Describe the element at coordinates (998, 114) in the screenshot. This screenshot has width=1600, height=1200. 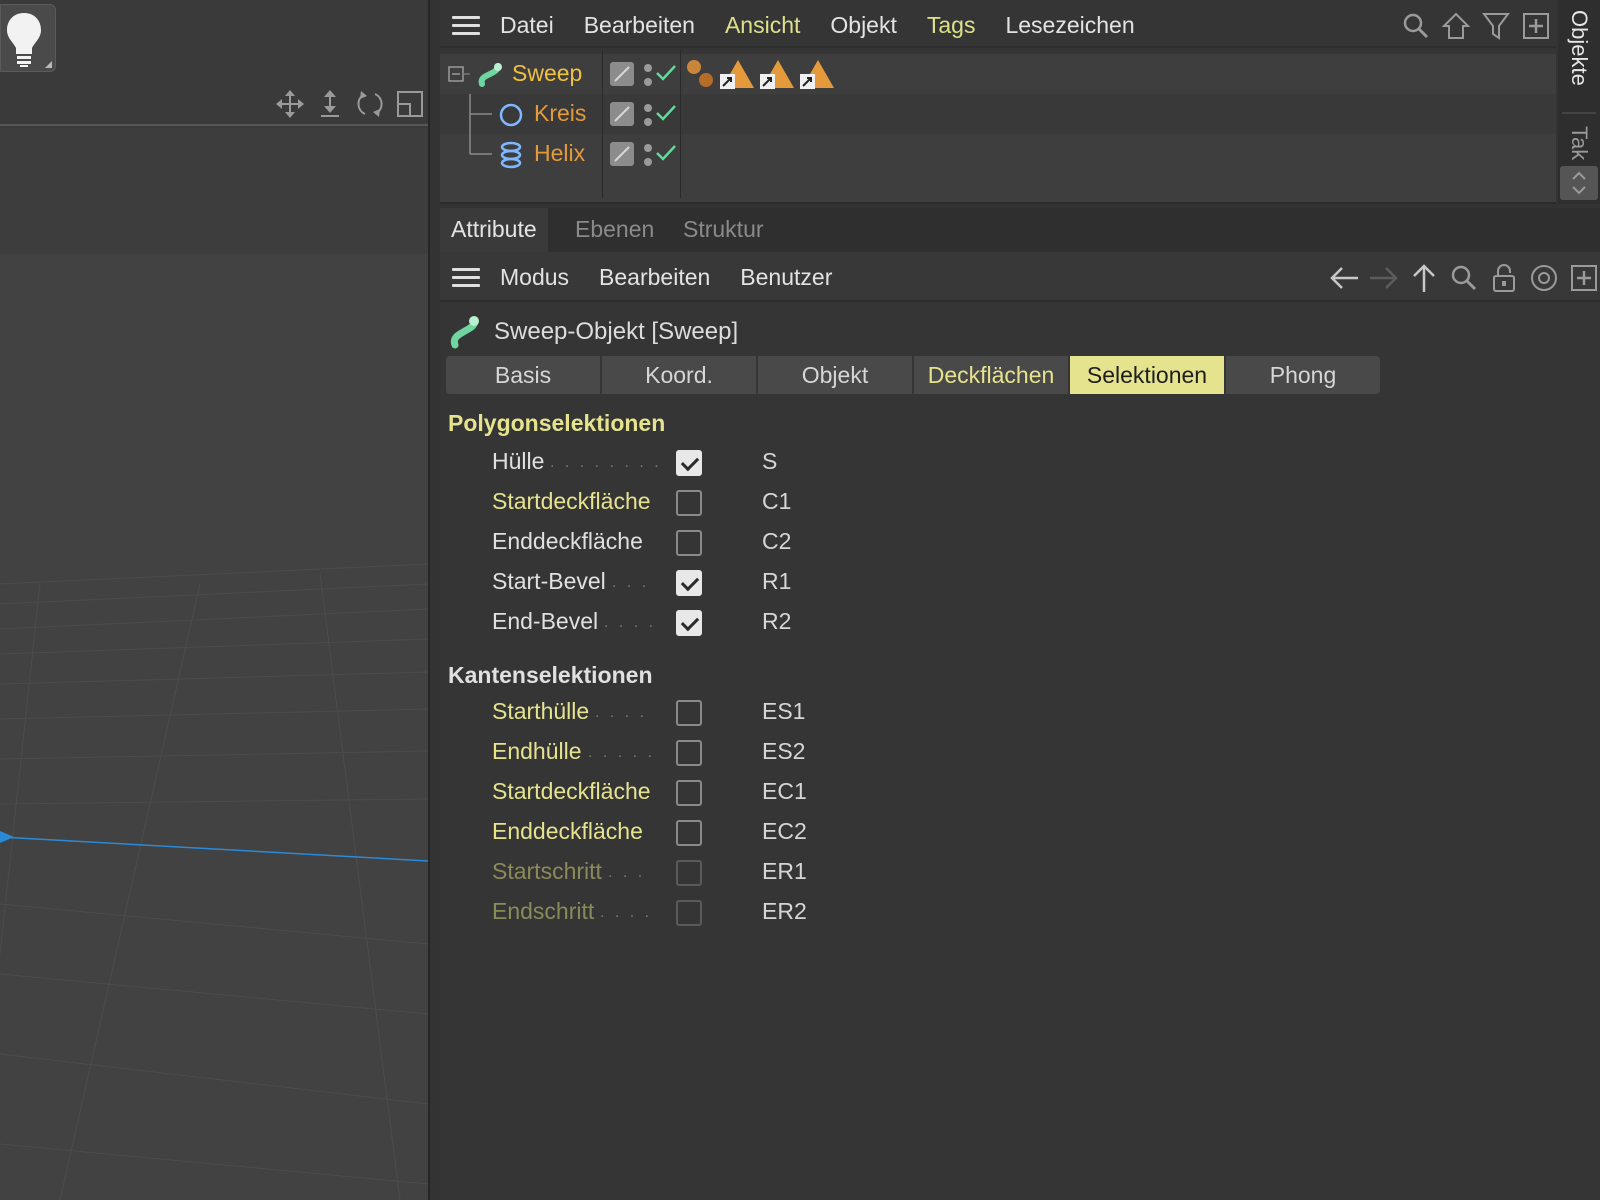
I see `tree-row-kreis: Kreis` at that location.